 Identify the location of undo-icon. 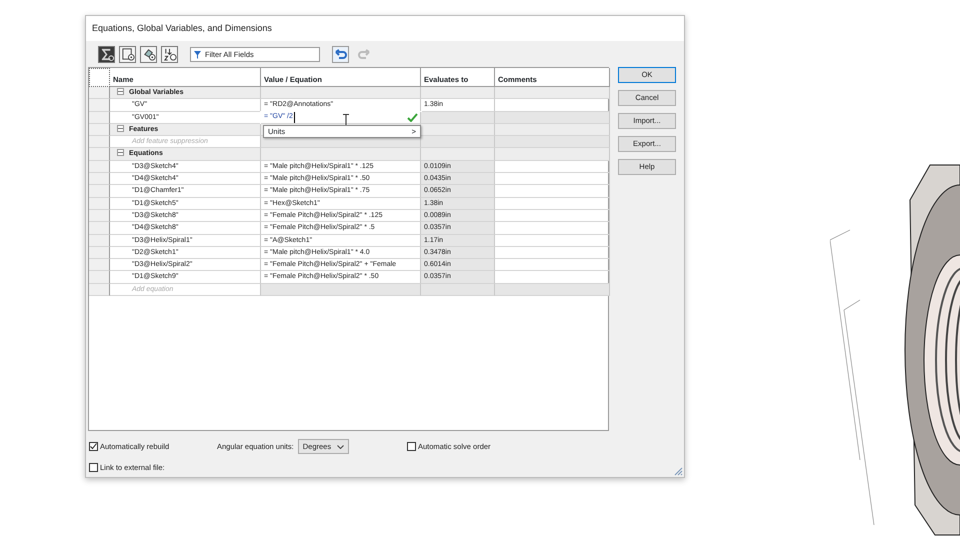
(340, 54).